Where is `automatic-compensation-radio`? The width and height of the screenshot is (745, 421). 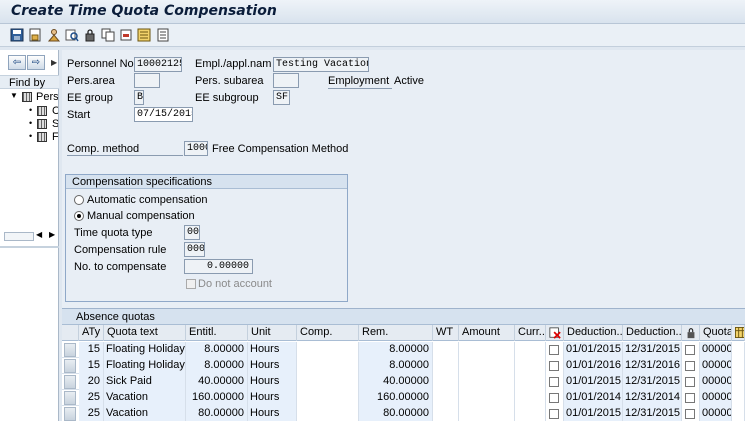 automatic-compensation-radio is located at coordinates (79, 200).